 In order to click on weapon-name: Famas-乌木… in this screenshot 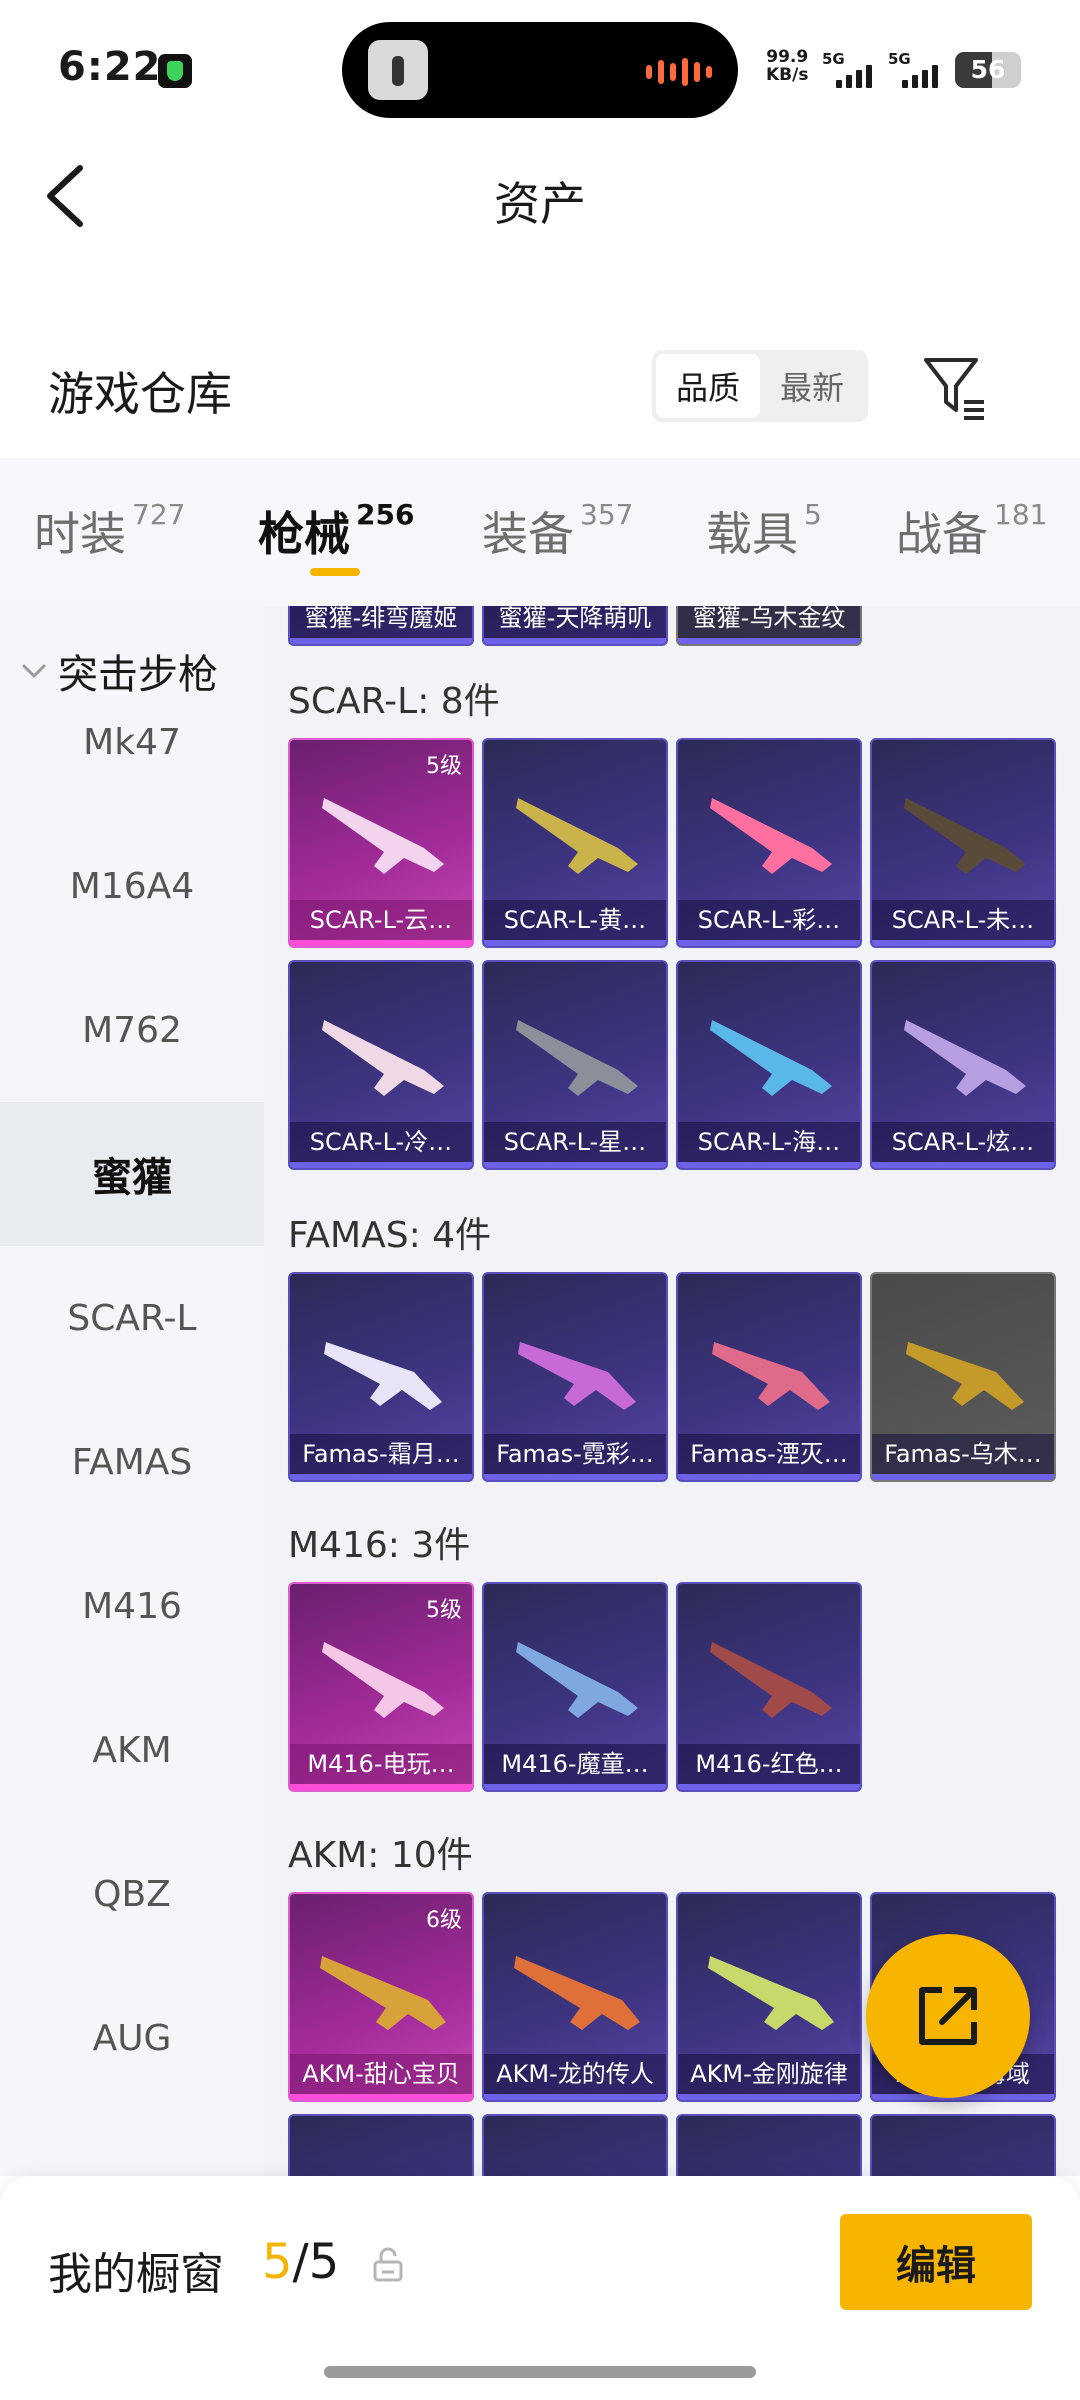, I will do `click(963, 1454)`.